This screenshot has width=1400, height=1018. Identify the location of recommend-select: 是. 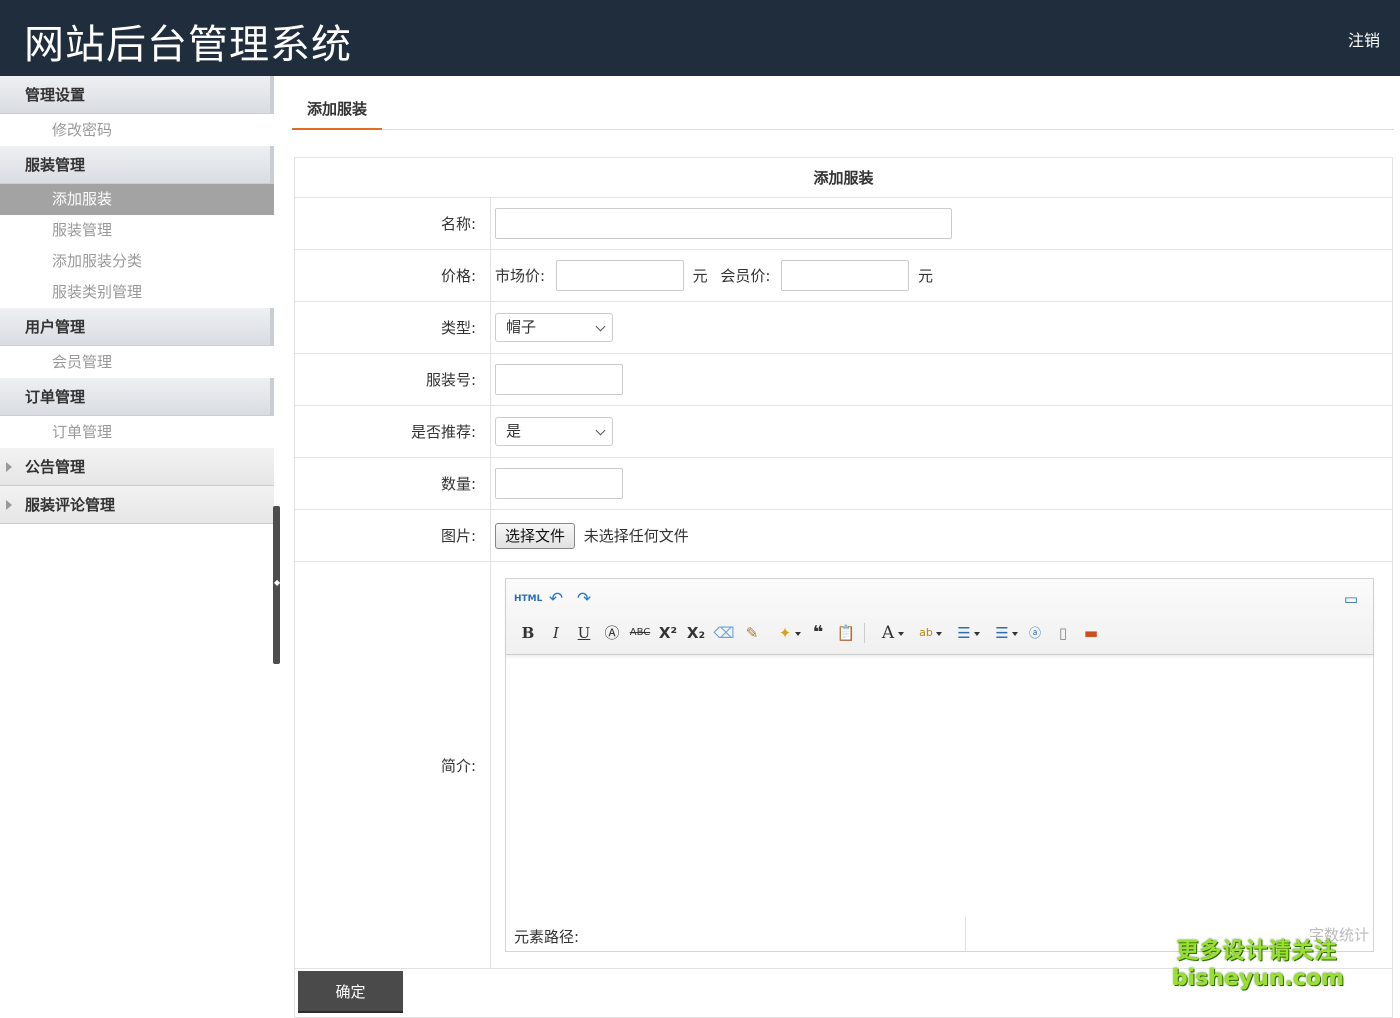
(554, 431).